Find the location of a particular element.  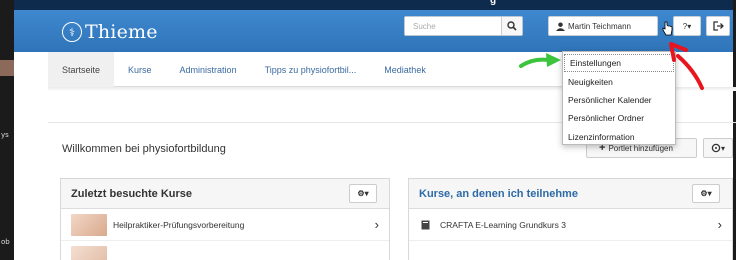

background-text: ob is located at coordinates (5, 242).